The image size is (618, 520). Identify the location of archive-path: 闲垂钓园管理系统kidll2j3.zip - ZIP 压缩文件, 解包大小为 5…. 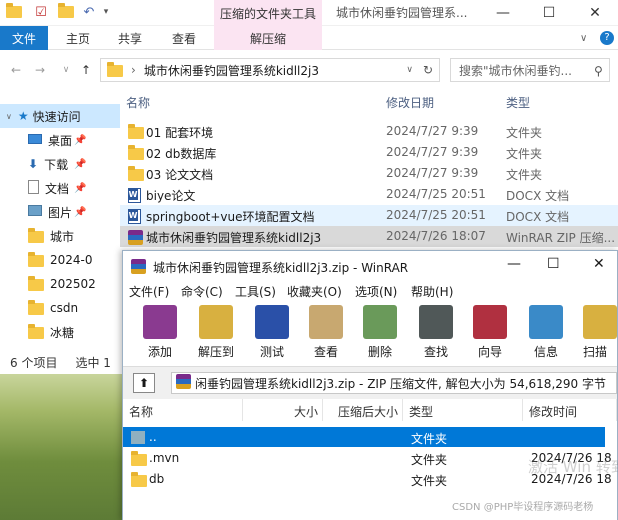
(400, 383).